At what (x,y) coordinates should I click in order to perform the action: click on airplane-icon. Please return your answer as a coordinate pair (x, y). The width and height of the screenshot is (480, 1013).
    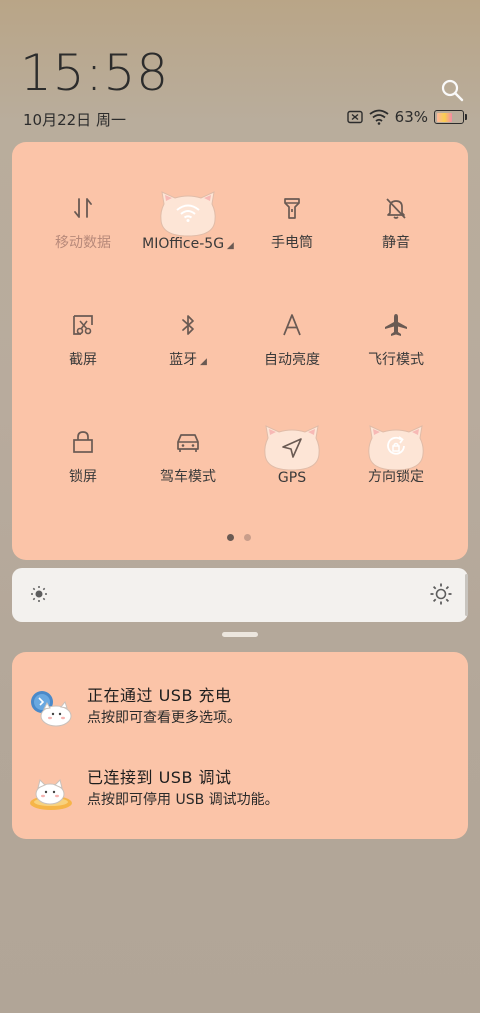
    Looking at the image, I should click on (396, 325).